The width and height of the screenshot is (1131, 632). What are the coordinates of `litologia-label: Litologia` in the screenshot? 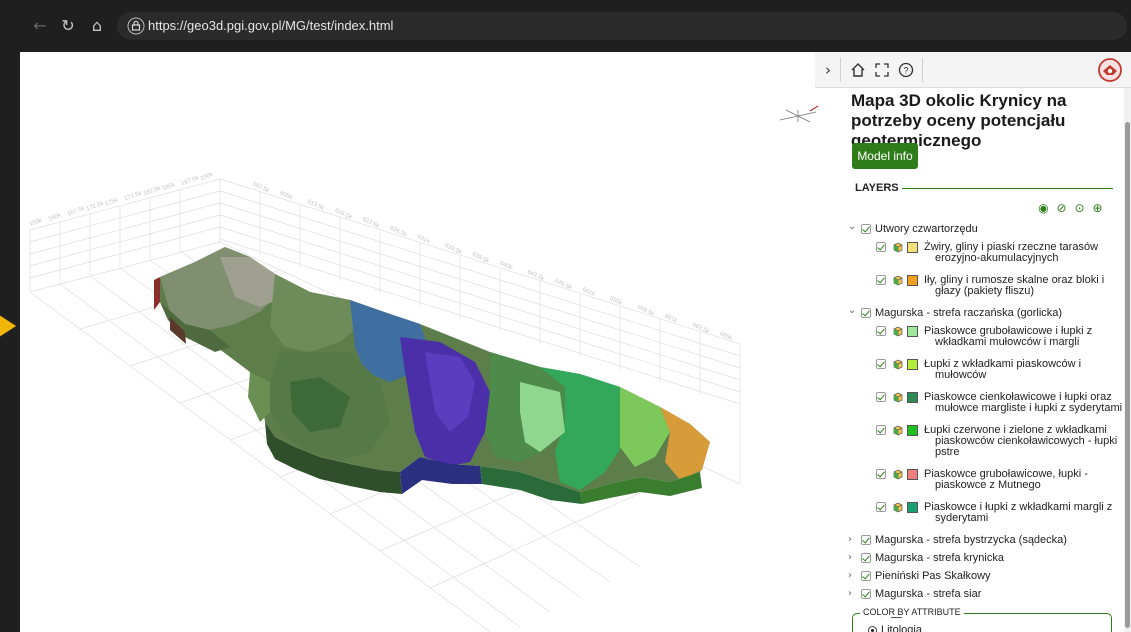 It's located at (901, 628).